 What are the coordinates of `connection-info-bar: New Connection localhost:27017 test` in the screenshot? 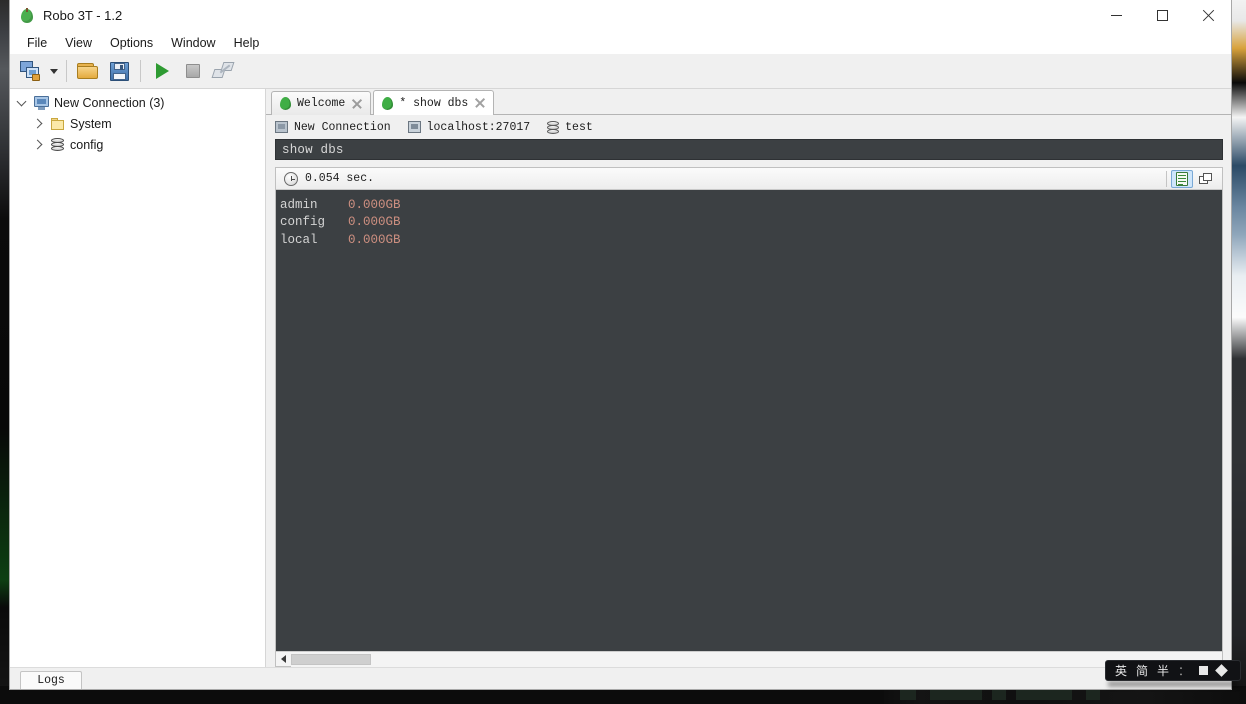 It's located at (748, 127).